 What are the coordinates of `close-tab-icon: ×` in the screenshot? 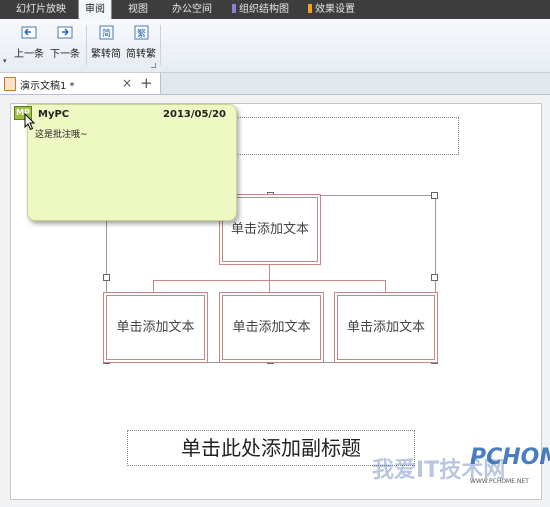 It's located at (127, 83).